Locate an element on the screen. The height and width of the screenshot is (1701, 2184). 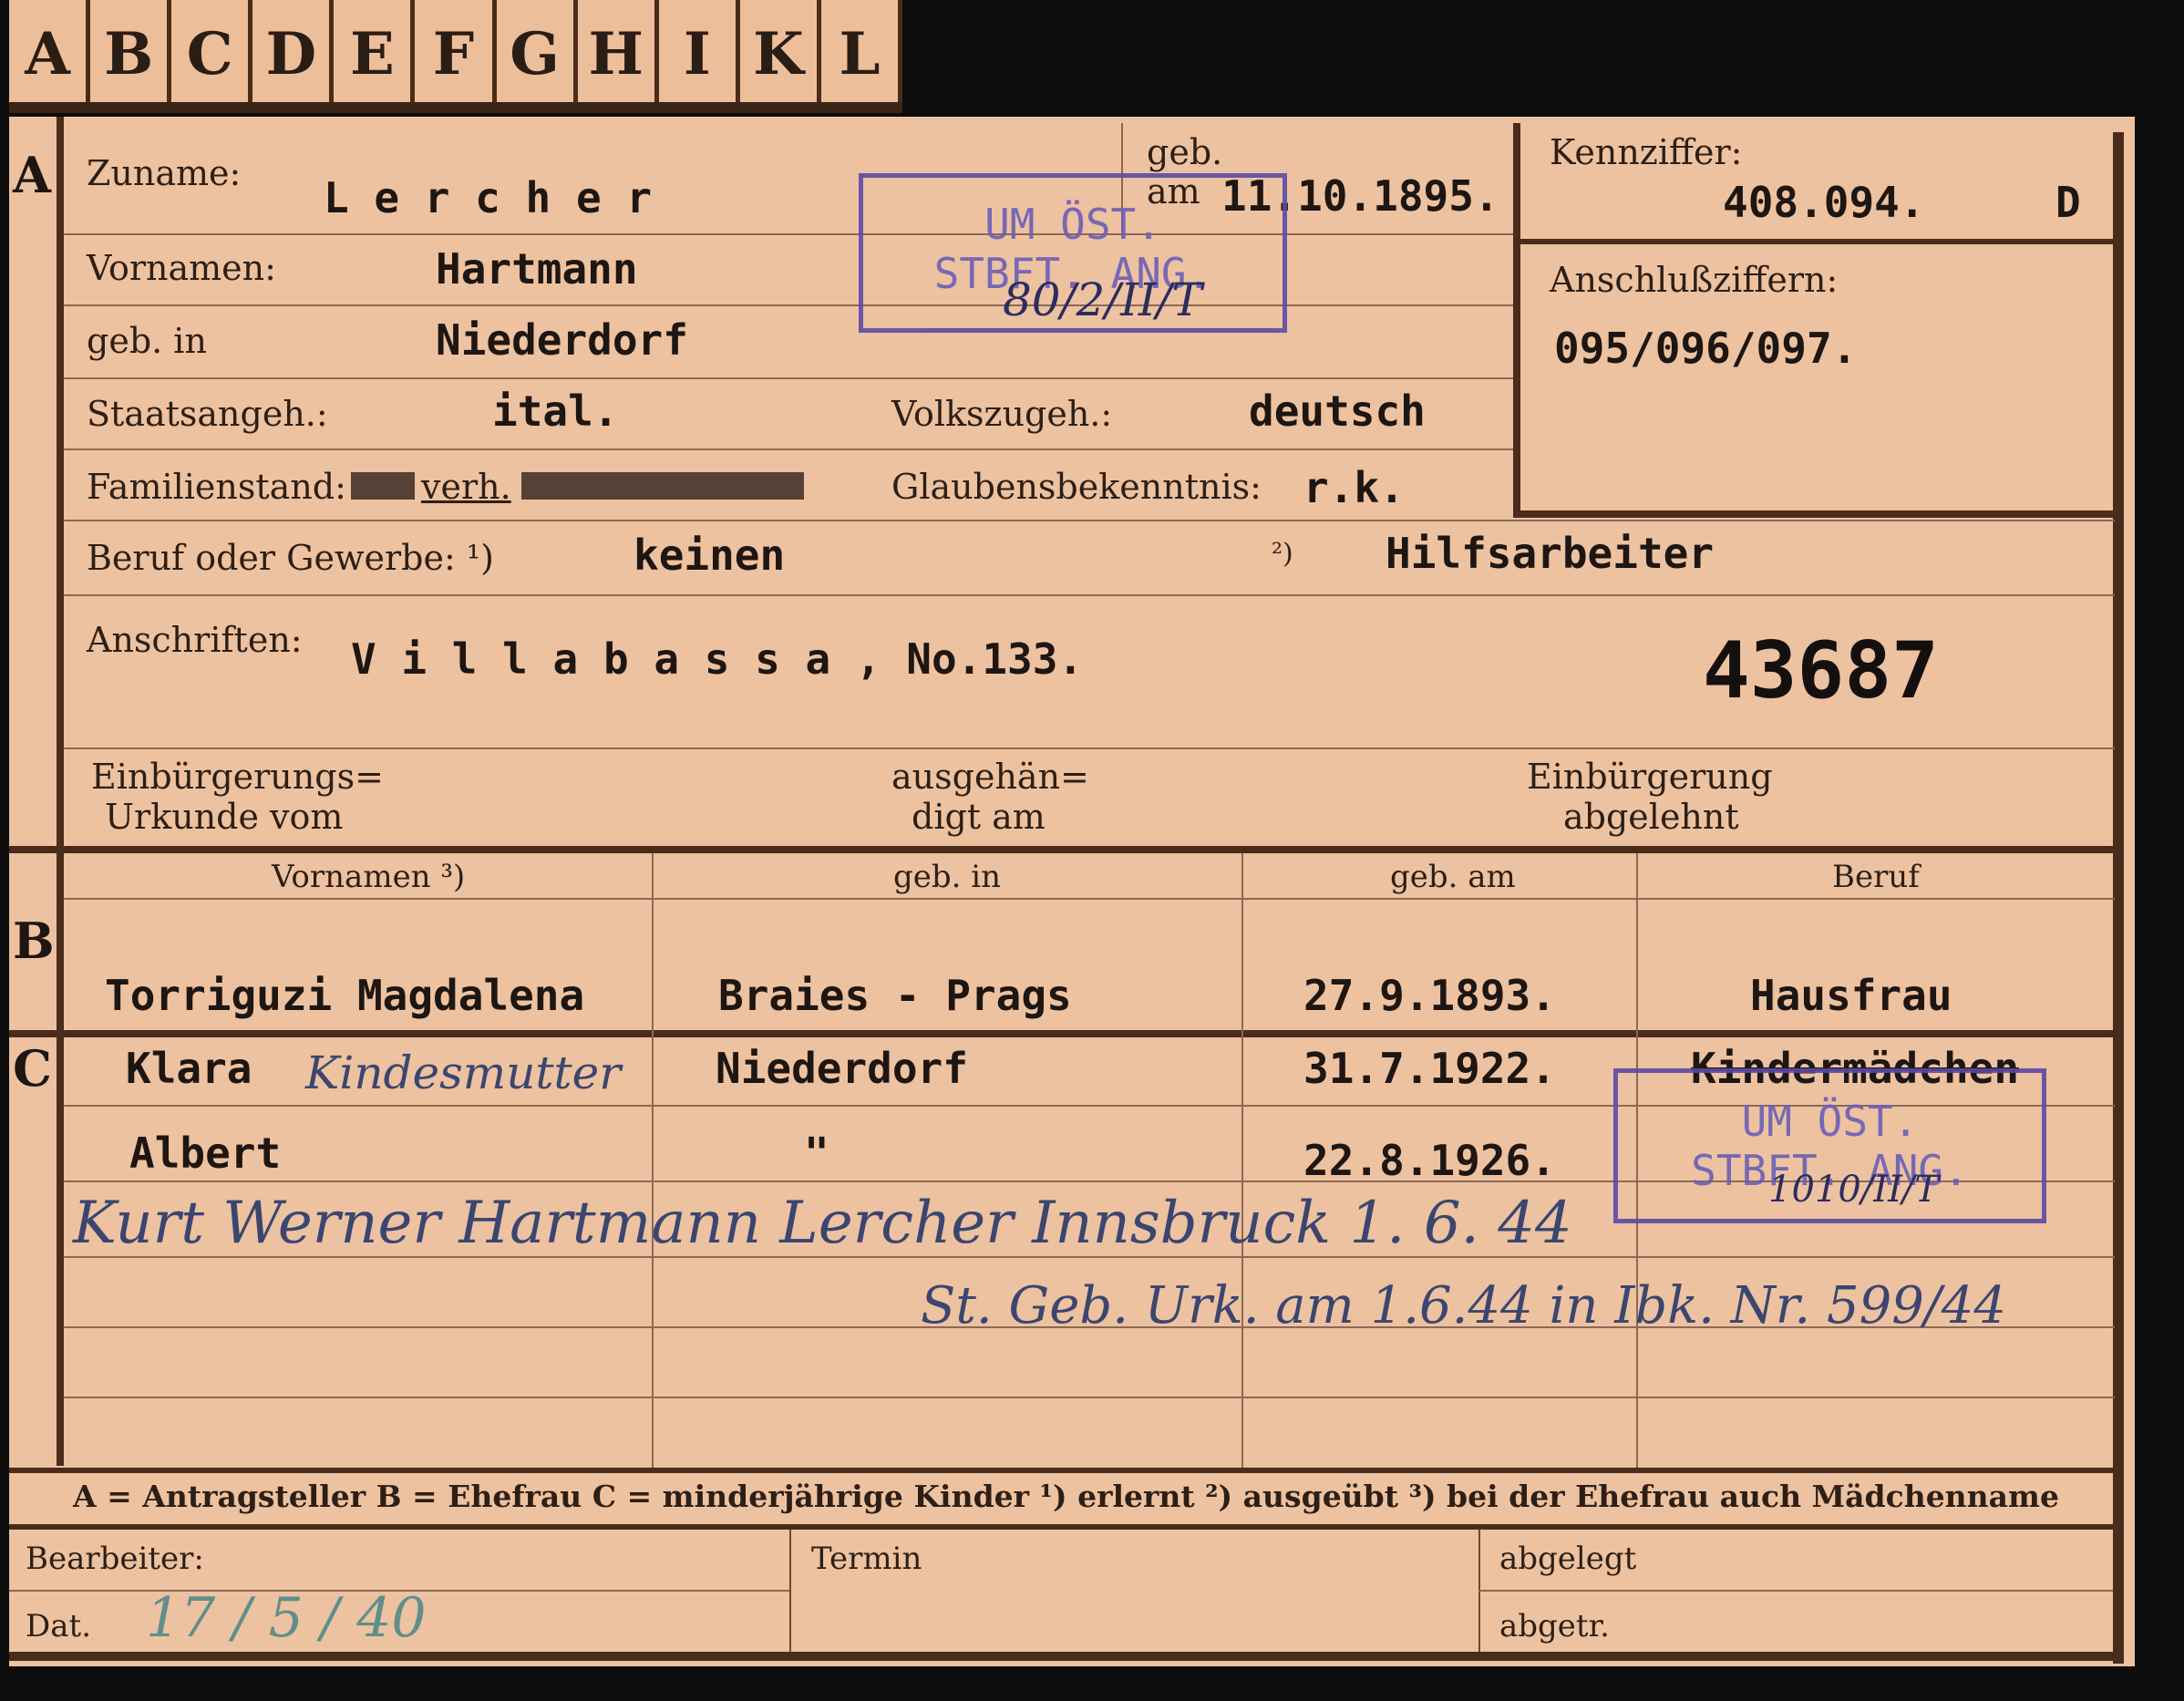
child-1-birthplace: Niederdorf is located at coordinates (842, 1068).